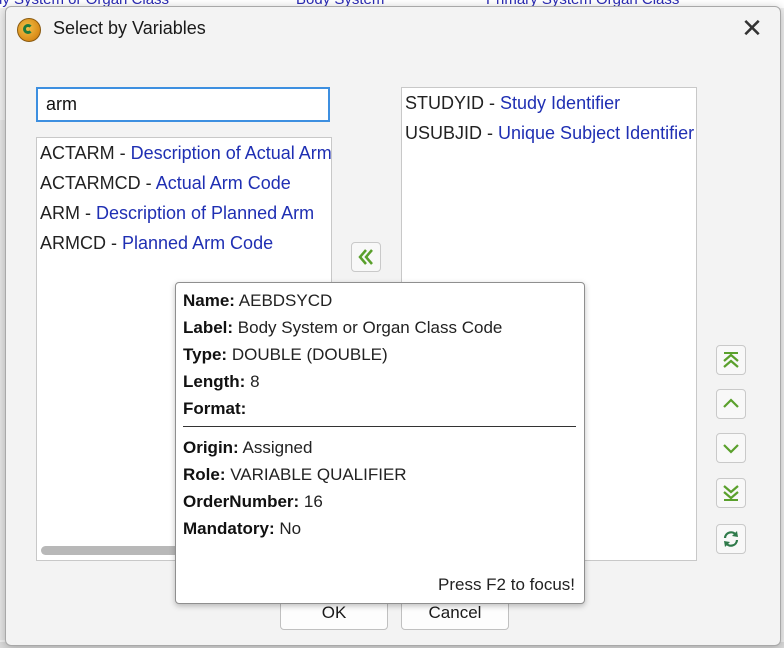 The width and height of the screenshot is (784, 648). I want to click on tooltip-mandatory-value: No, so click(290, 528).